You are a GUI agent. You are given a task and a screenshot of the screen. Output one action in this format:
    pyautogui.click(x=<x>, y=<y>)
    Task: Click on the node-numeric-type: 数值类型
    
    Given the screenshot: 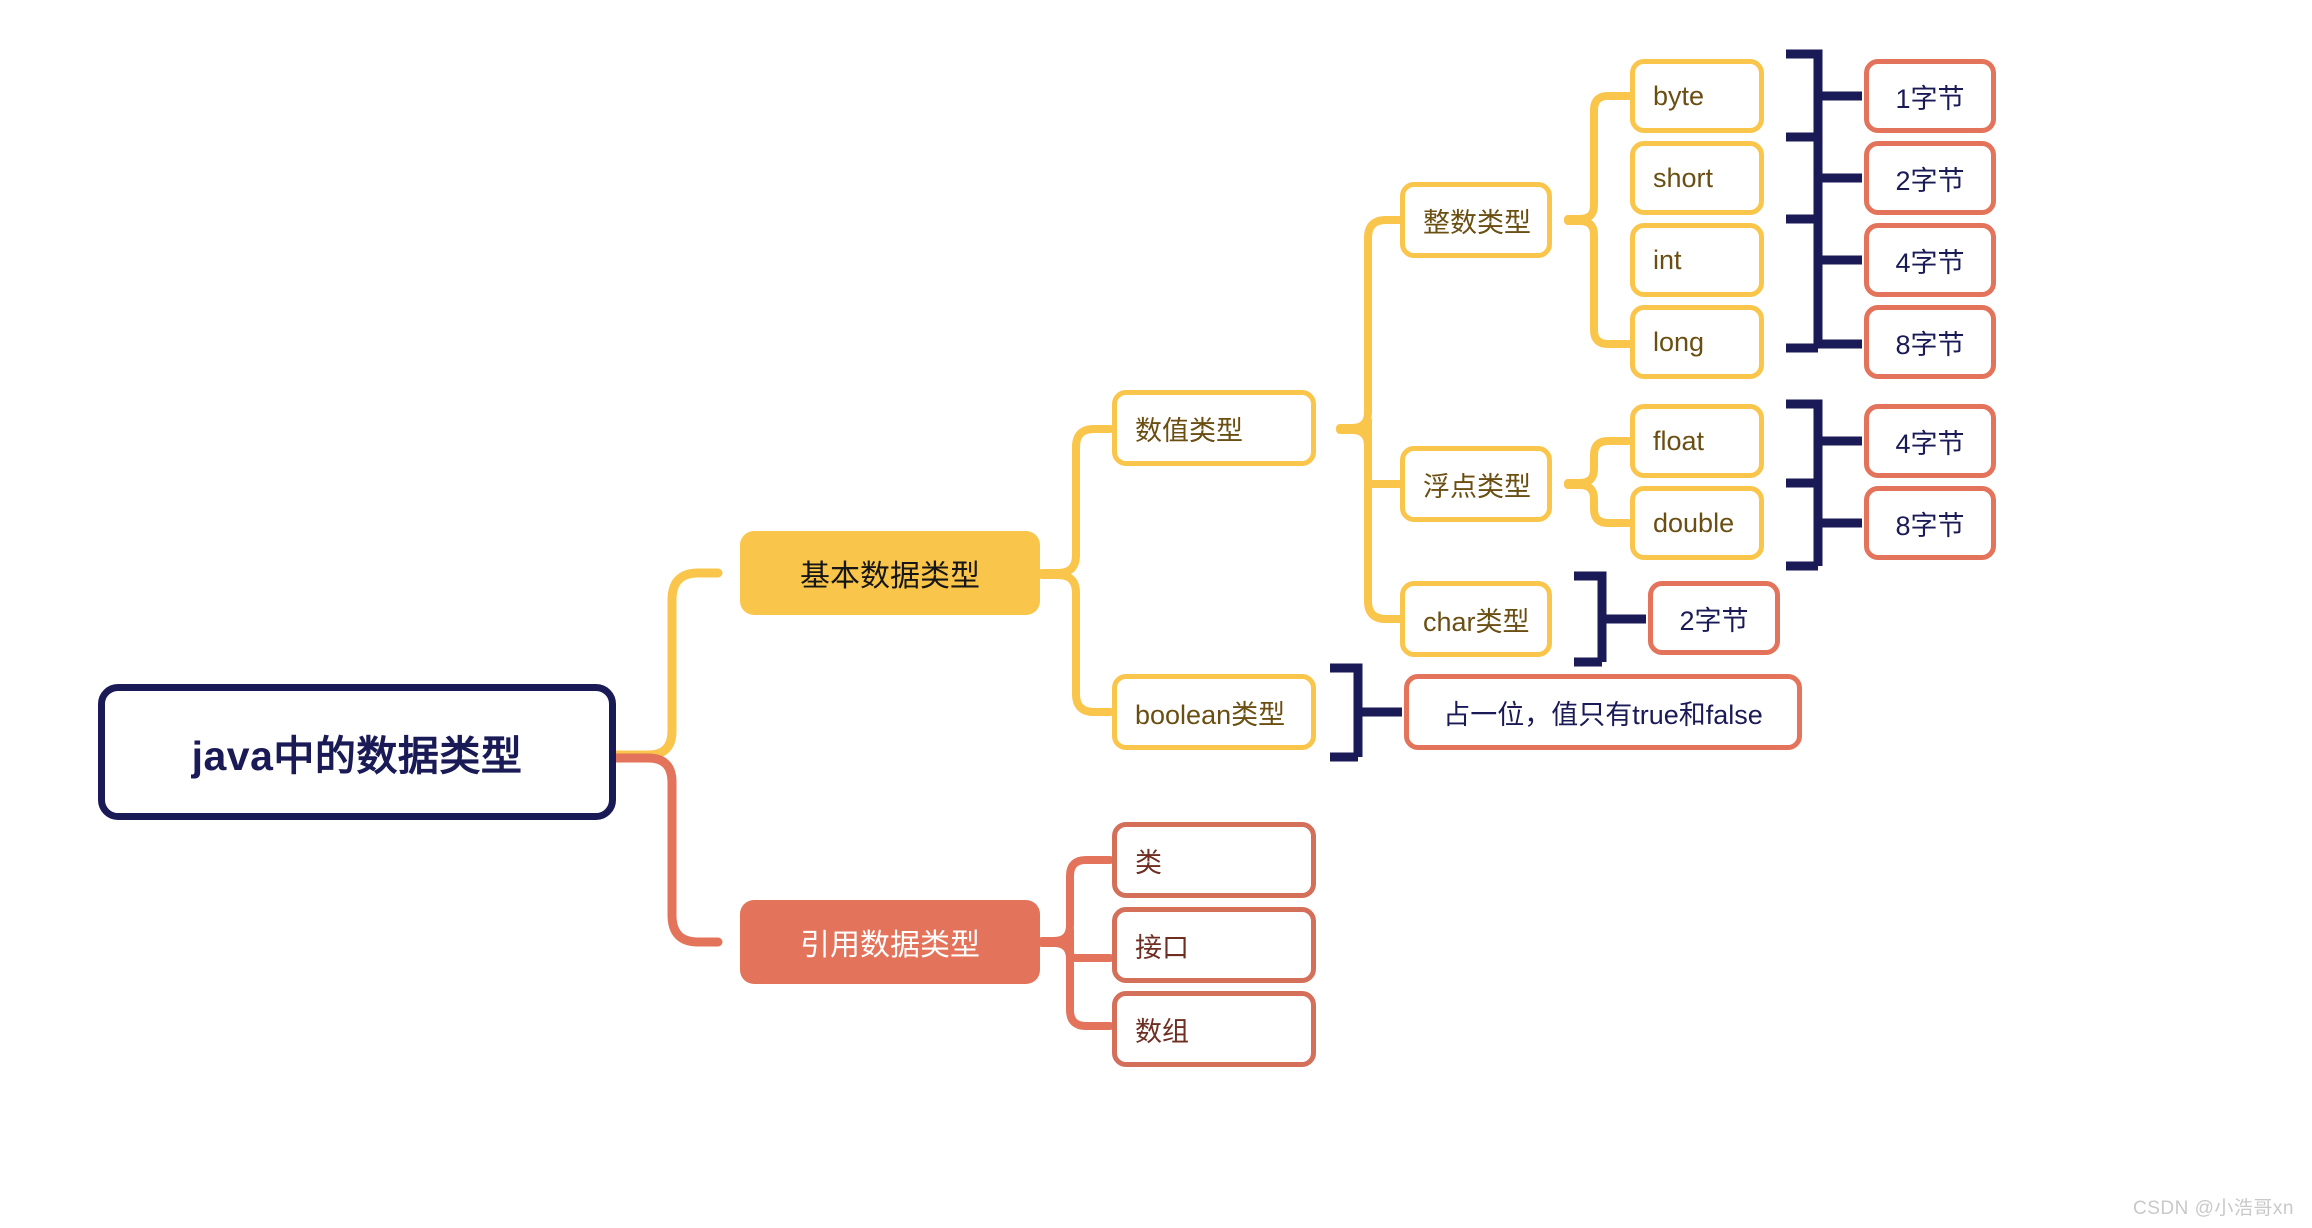 What is the action you would take?
    pyautogui.click(x=1214, y=428)
    